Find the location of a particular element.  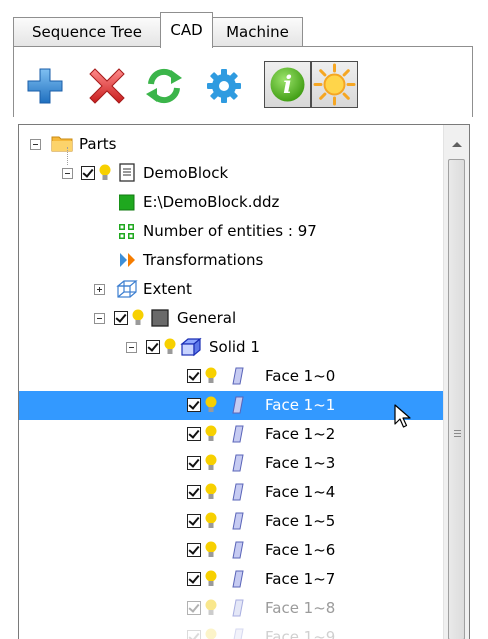

scroll-up-arrow-icon is located at coordinates (457, 144).